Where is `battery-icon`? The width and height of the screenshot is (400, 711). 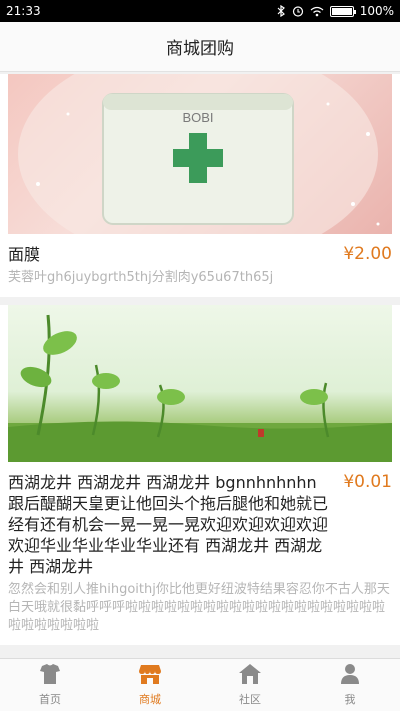 battery-icon is located at coordinates (342, 11).